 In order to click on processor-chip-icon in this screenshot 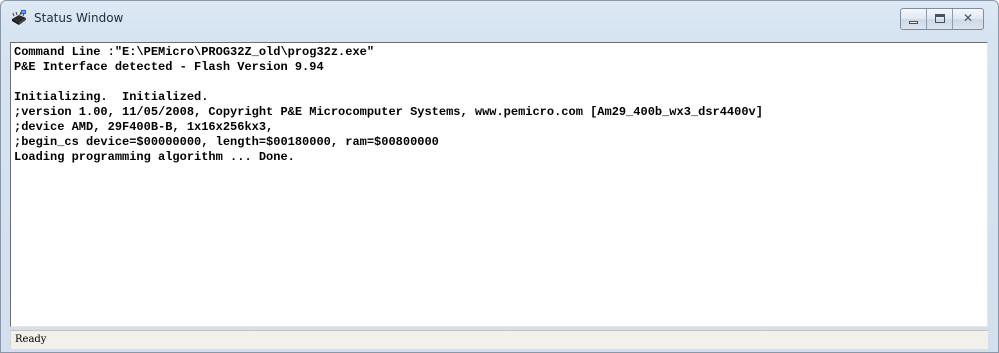, I will do `click(19, 18)`.